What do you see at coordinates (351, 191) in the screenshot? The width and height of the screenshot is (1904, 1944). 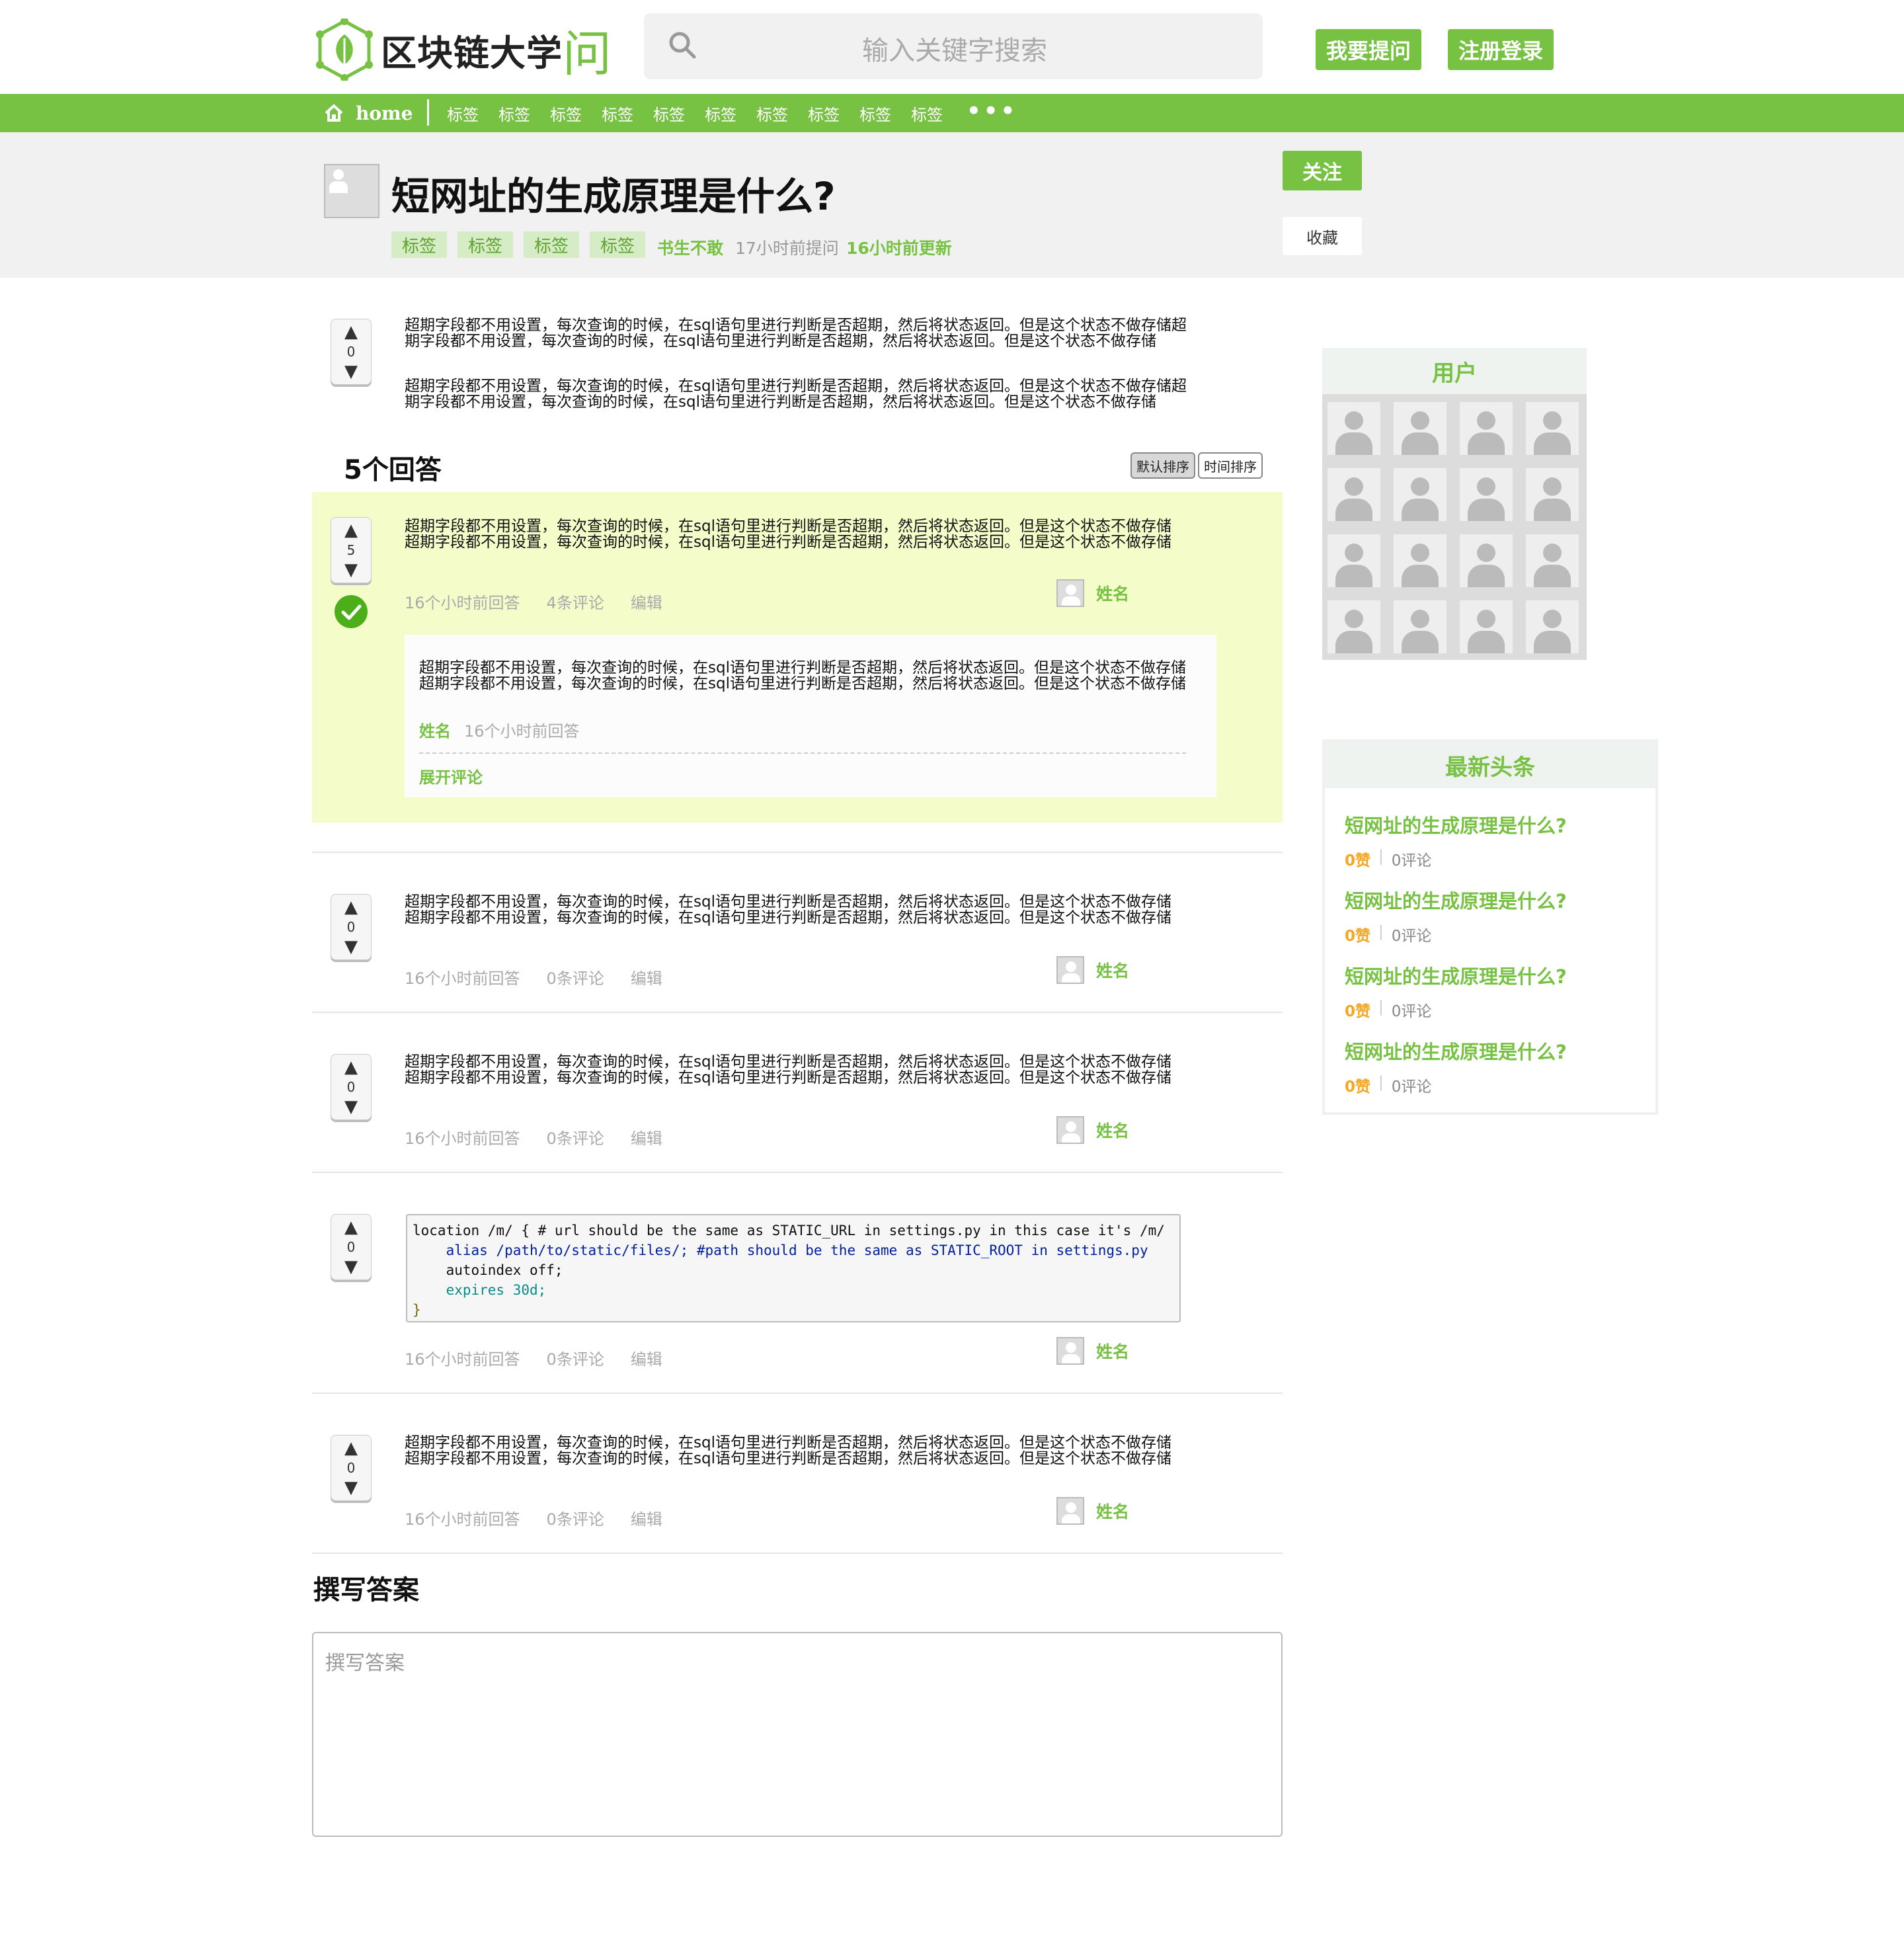 I see `asker-avatar` at bounding box center [351, 191].